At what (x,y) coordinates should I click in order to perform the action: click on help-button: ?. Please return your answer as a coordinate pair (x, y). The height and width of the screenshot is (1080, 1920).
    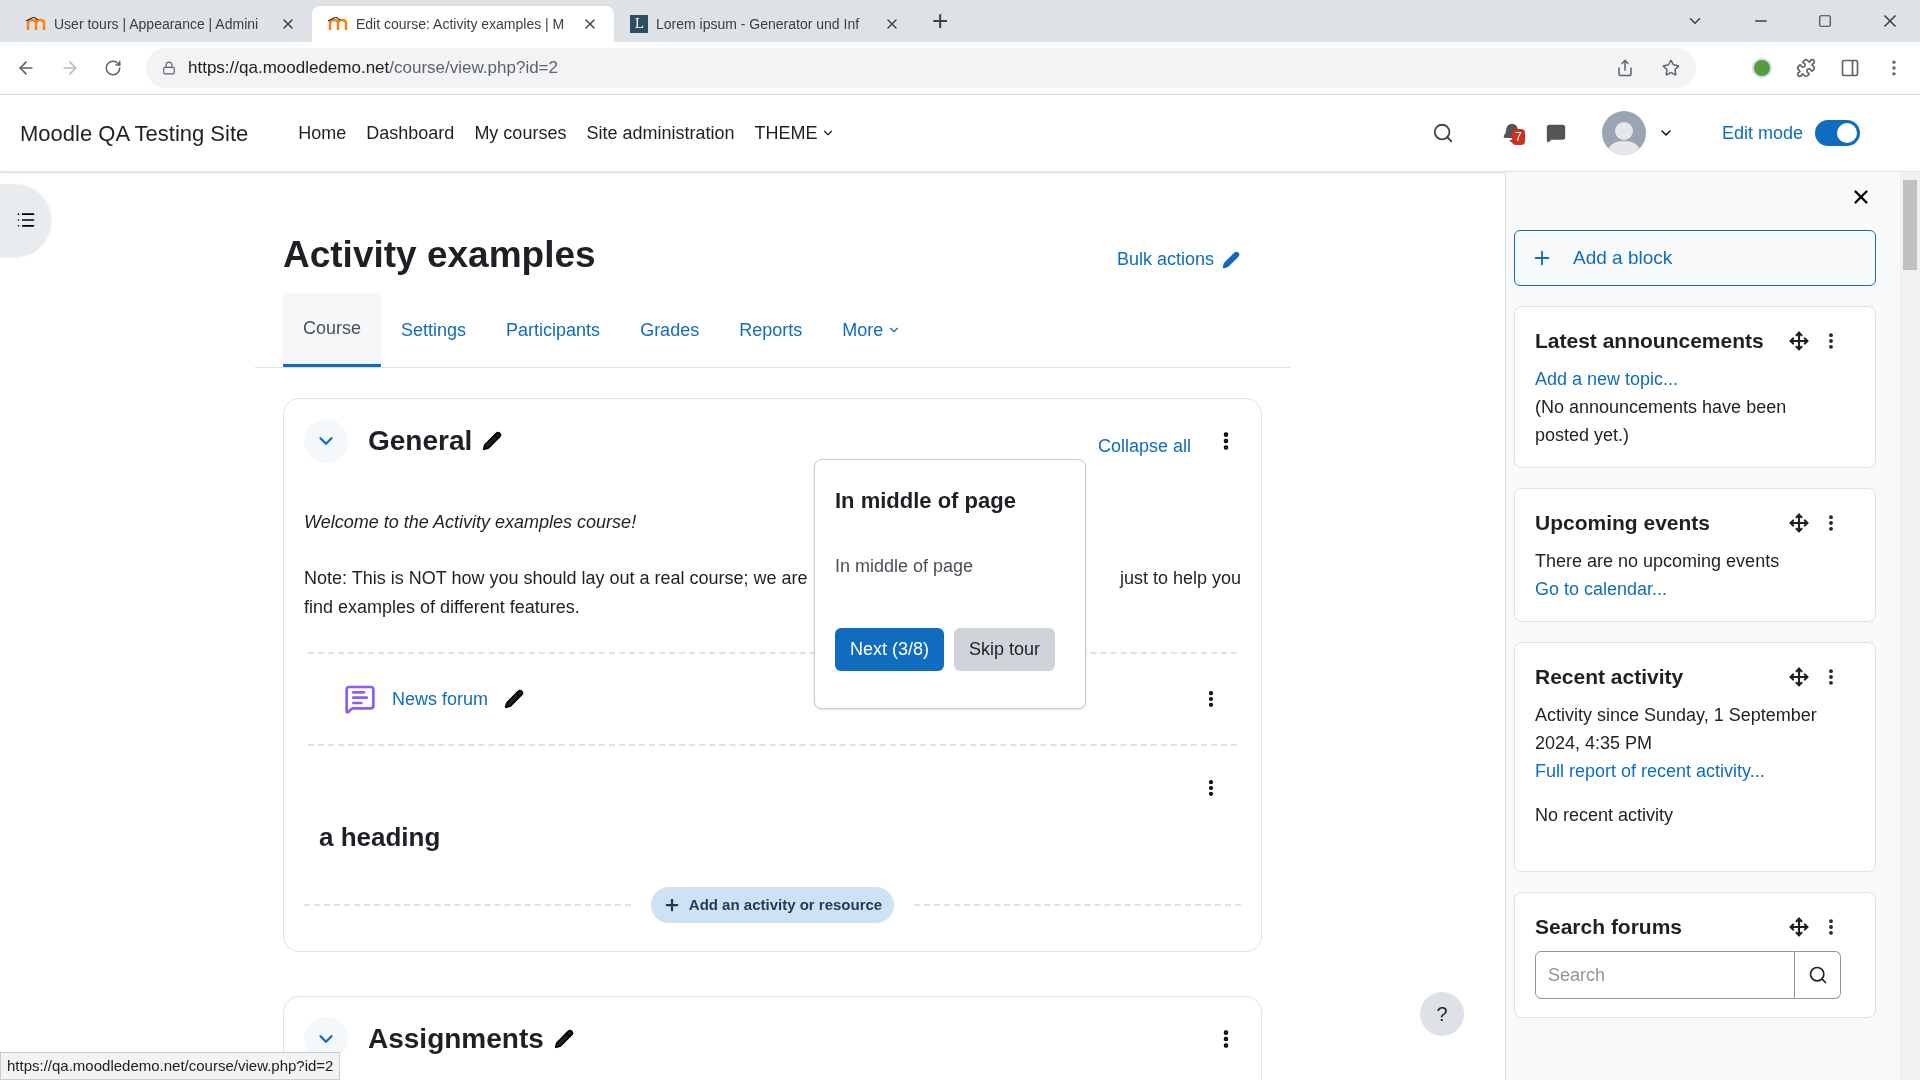
    Looking at the image, I should click on (1442, 1014).